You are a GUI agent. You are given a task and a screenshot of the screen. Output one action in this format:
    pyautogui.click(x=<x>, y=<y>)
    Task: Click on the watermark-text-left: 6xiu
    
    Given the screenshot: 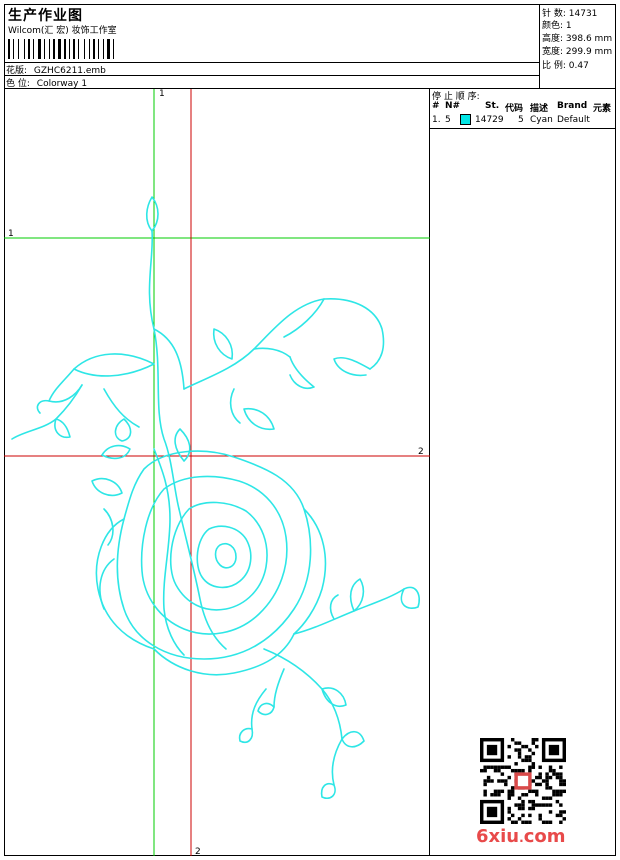 What is the action you would take?
    pyautogui.click(x=498, y=836)
    